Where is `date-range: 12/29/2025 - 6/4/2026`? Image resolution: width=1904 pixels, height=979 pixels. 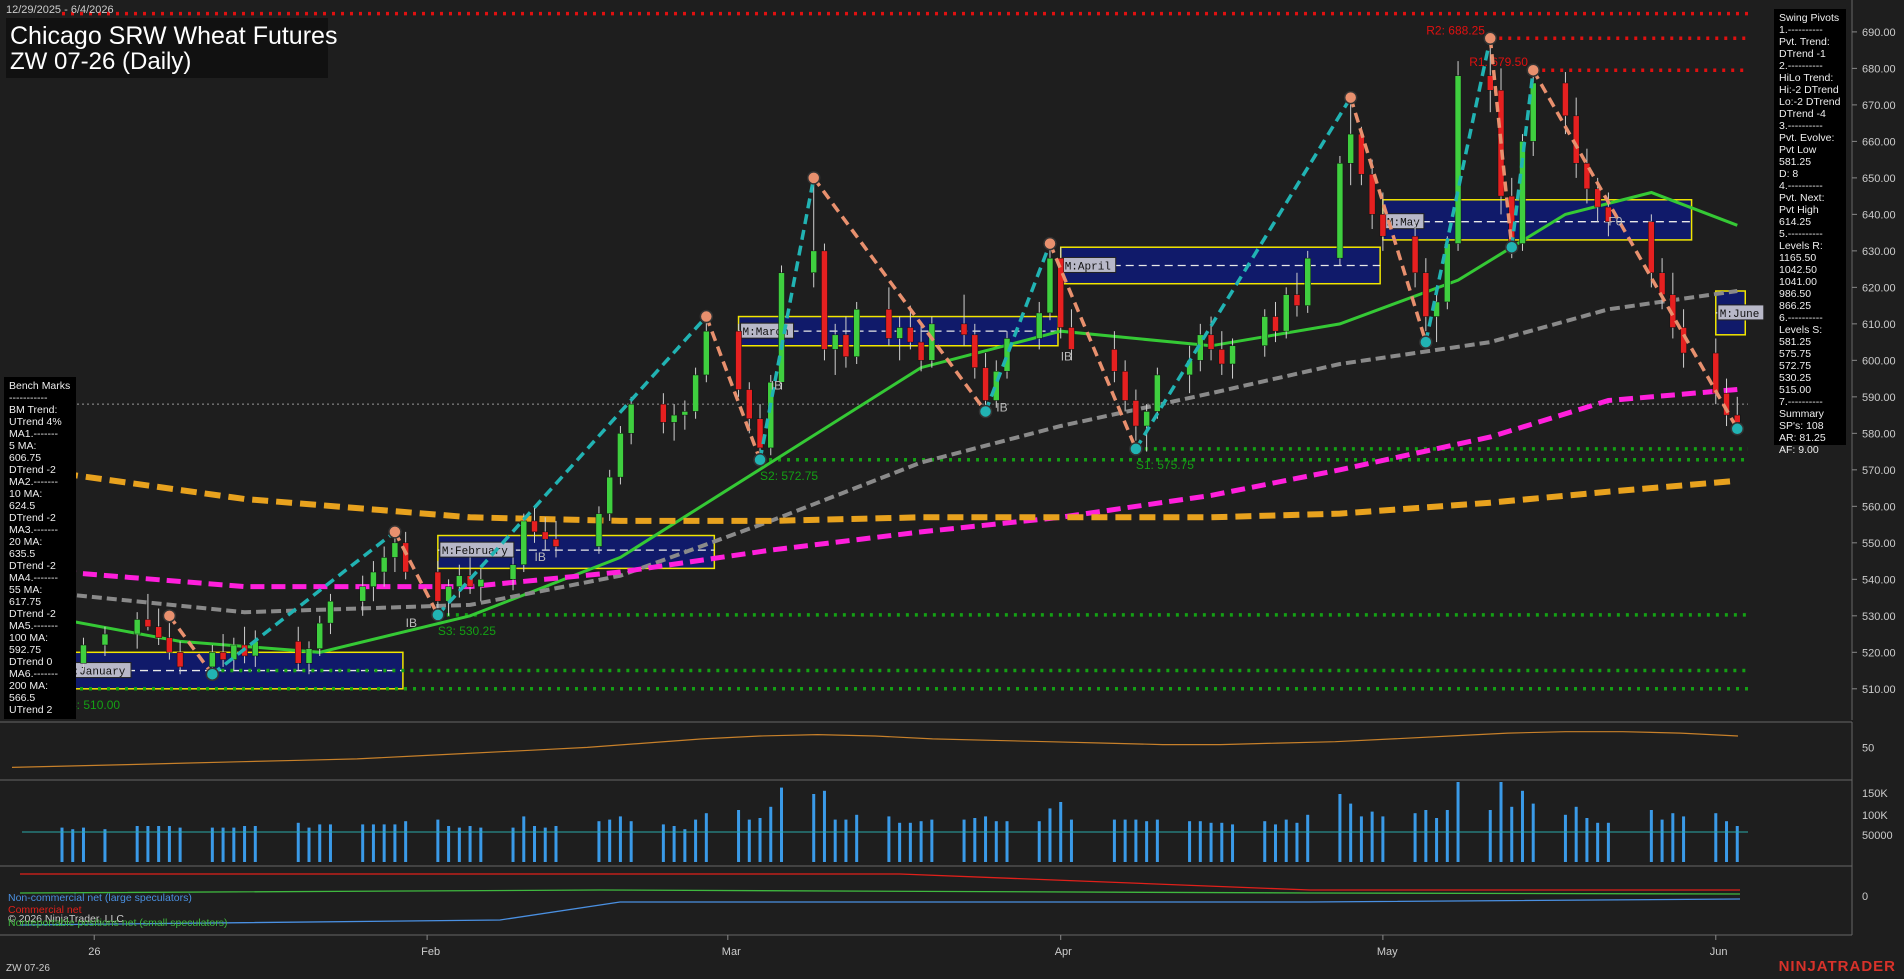
date-range: 12/29/2025 - 6/4/2026 is located at coordinates (60, 10).